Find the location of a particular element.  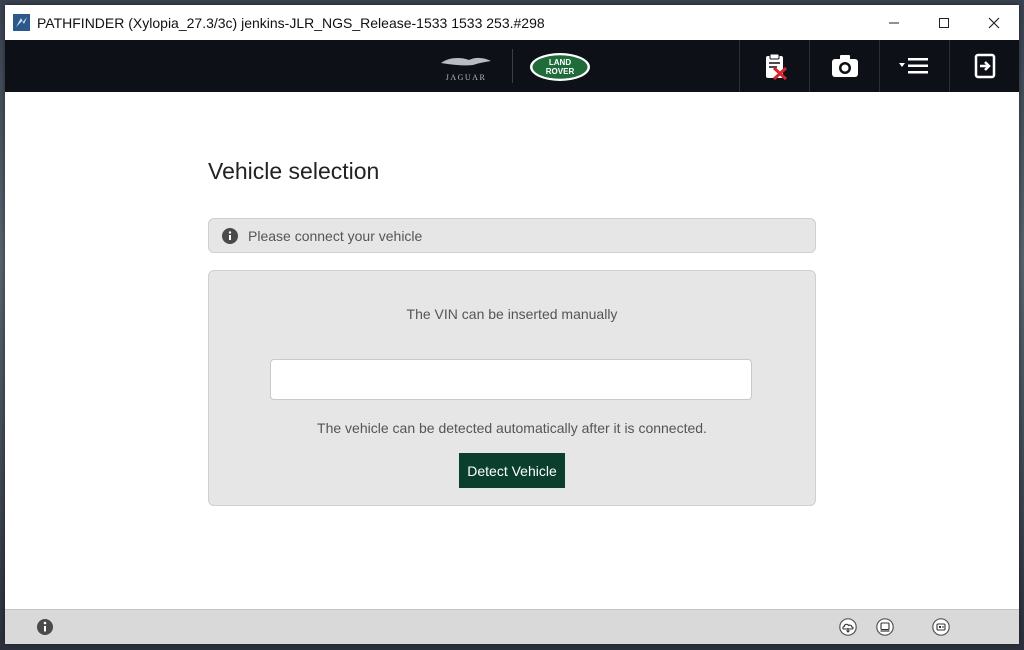

exit-icon is located at coordinates (985, 66).